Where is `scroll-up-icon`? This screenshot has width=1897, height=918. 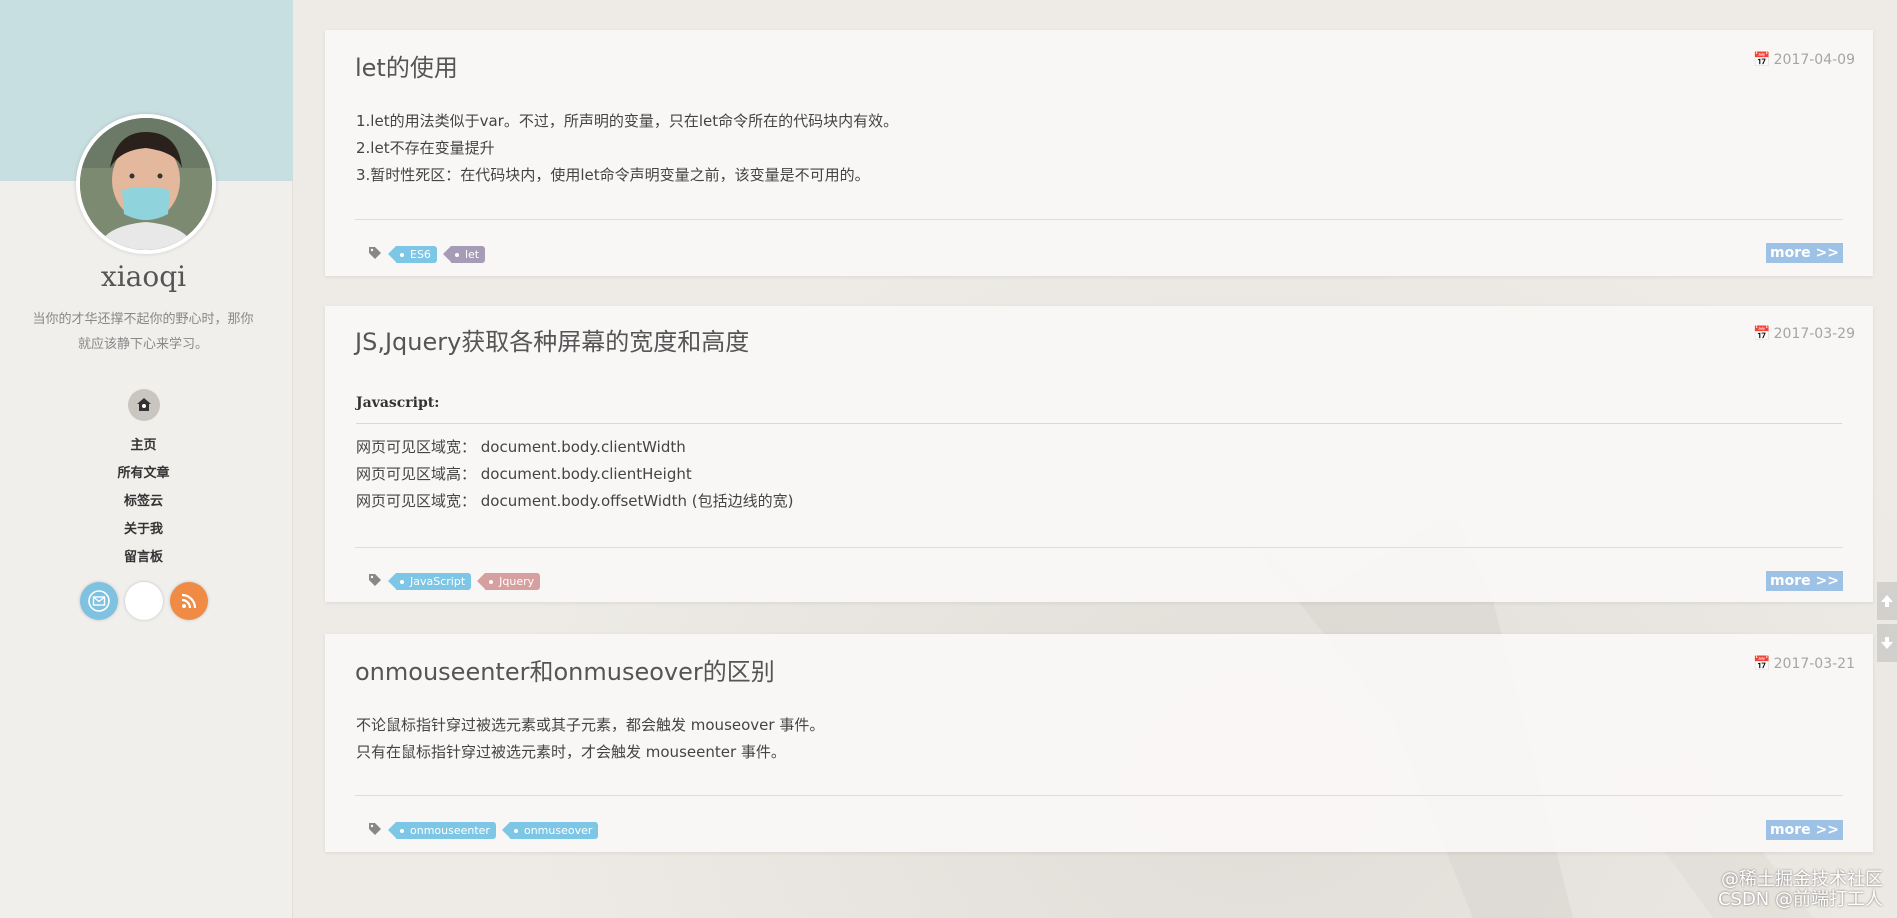 scroll-up-icon is located at coordinates (1887, 601).